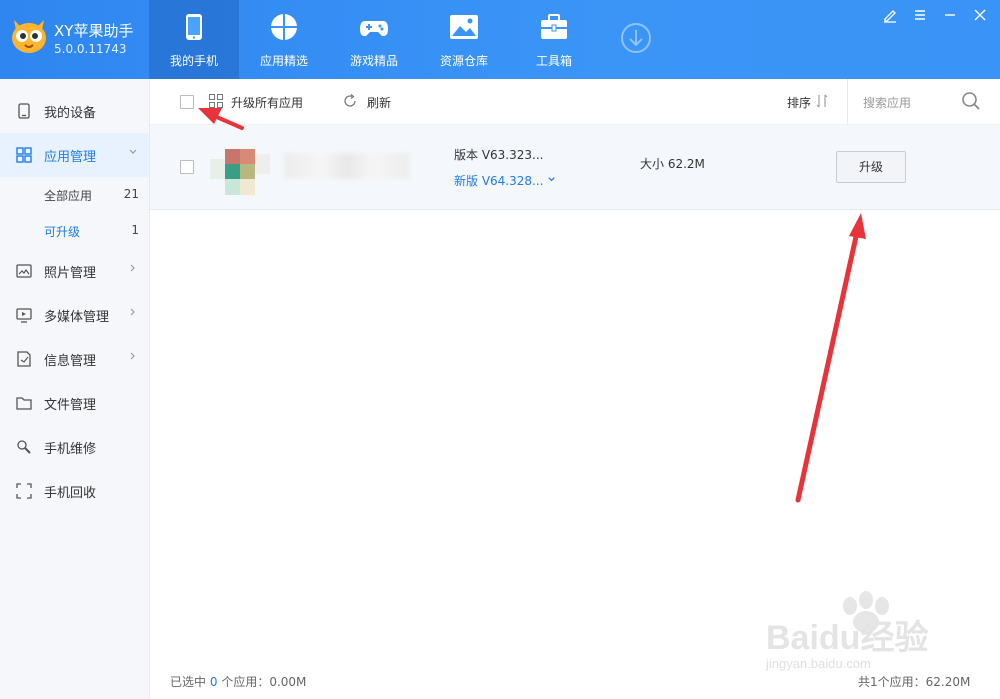 This screenshot has width=1000, height=699. Describe the element at coordinates (374, 29) in the screenshot. I see `gamepad-icon` at that location.